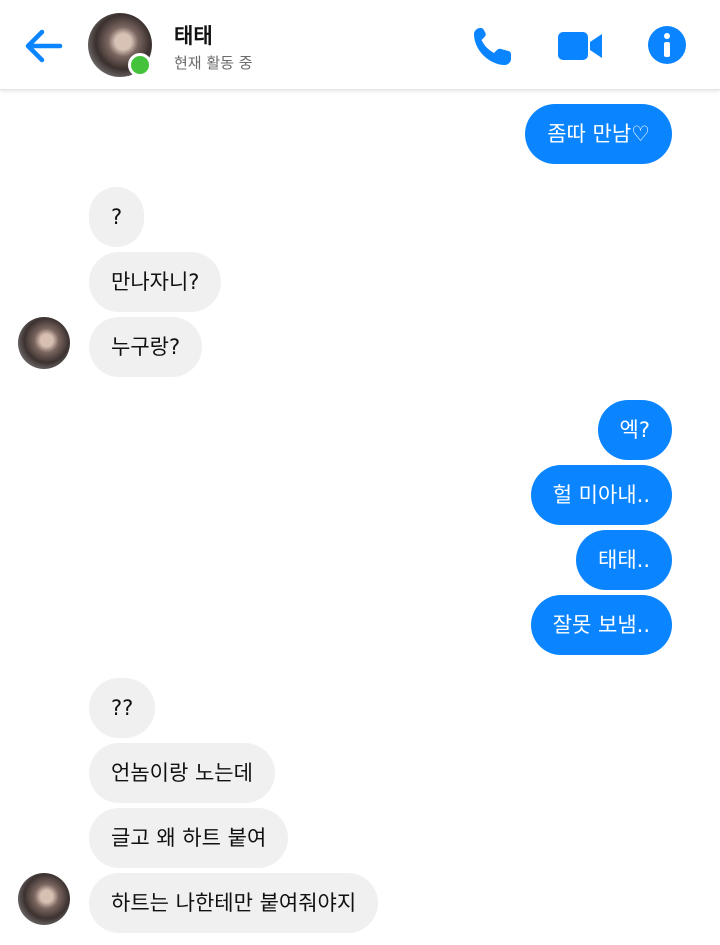  Describe the element at coordinates (155, 282) in the screenshot. I see `message-received: 만나자니?` at that location.